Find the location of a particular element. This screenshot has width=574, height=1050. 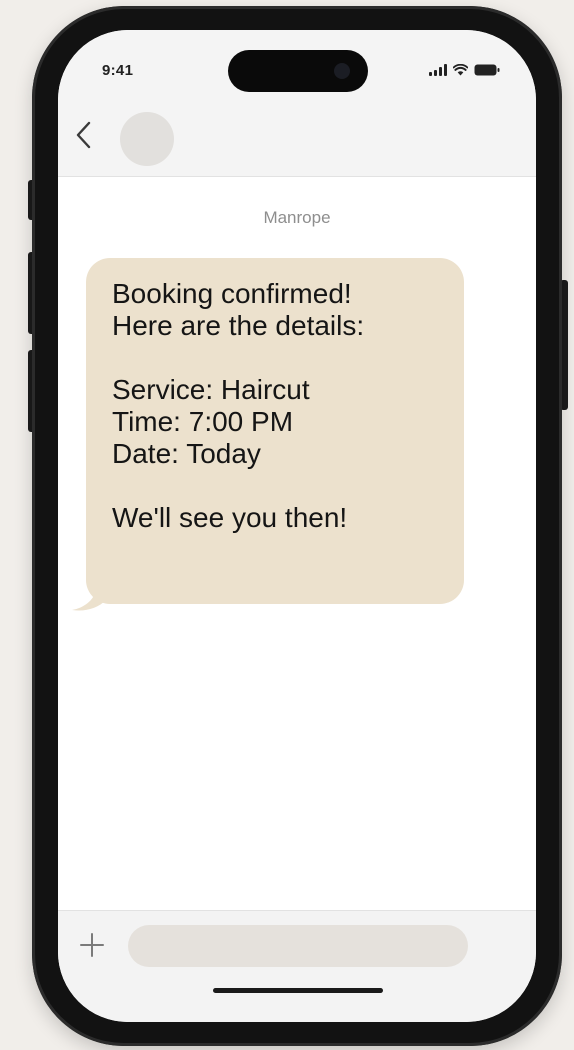

sender-name: Manrope is located at coordinates (297, 217).